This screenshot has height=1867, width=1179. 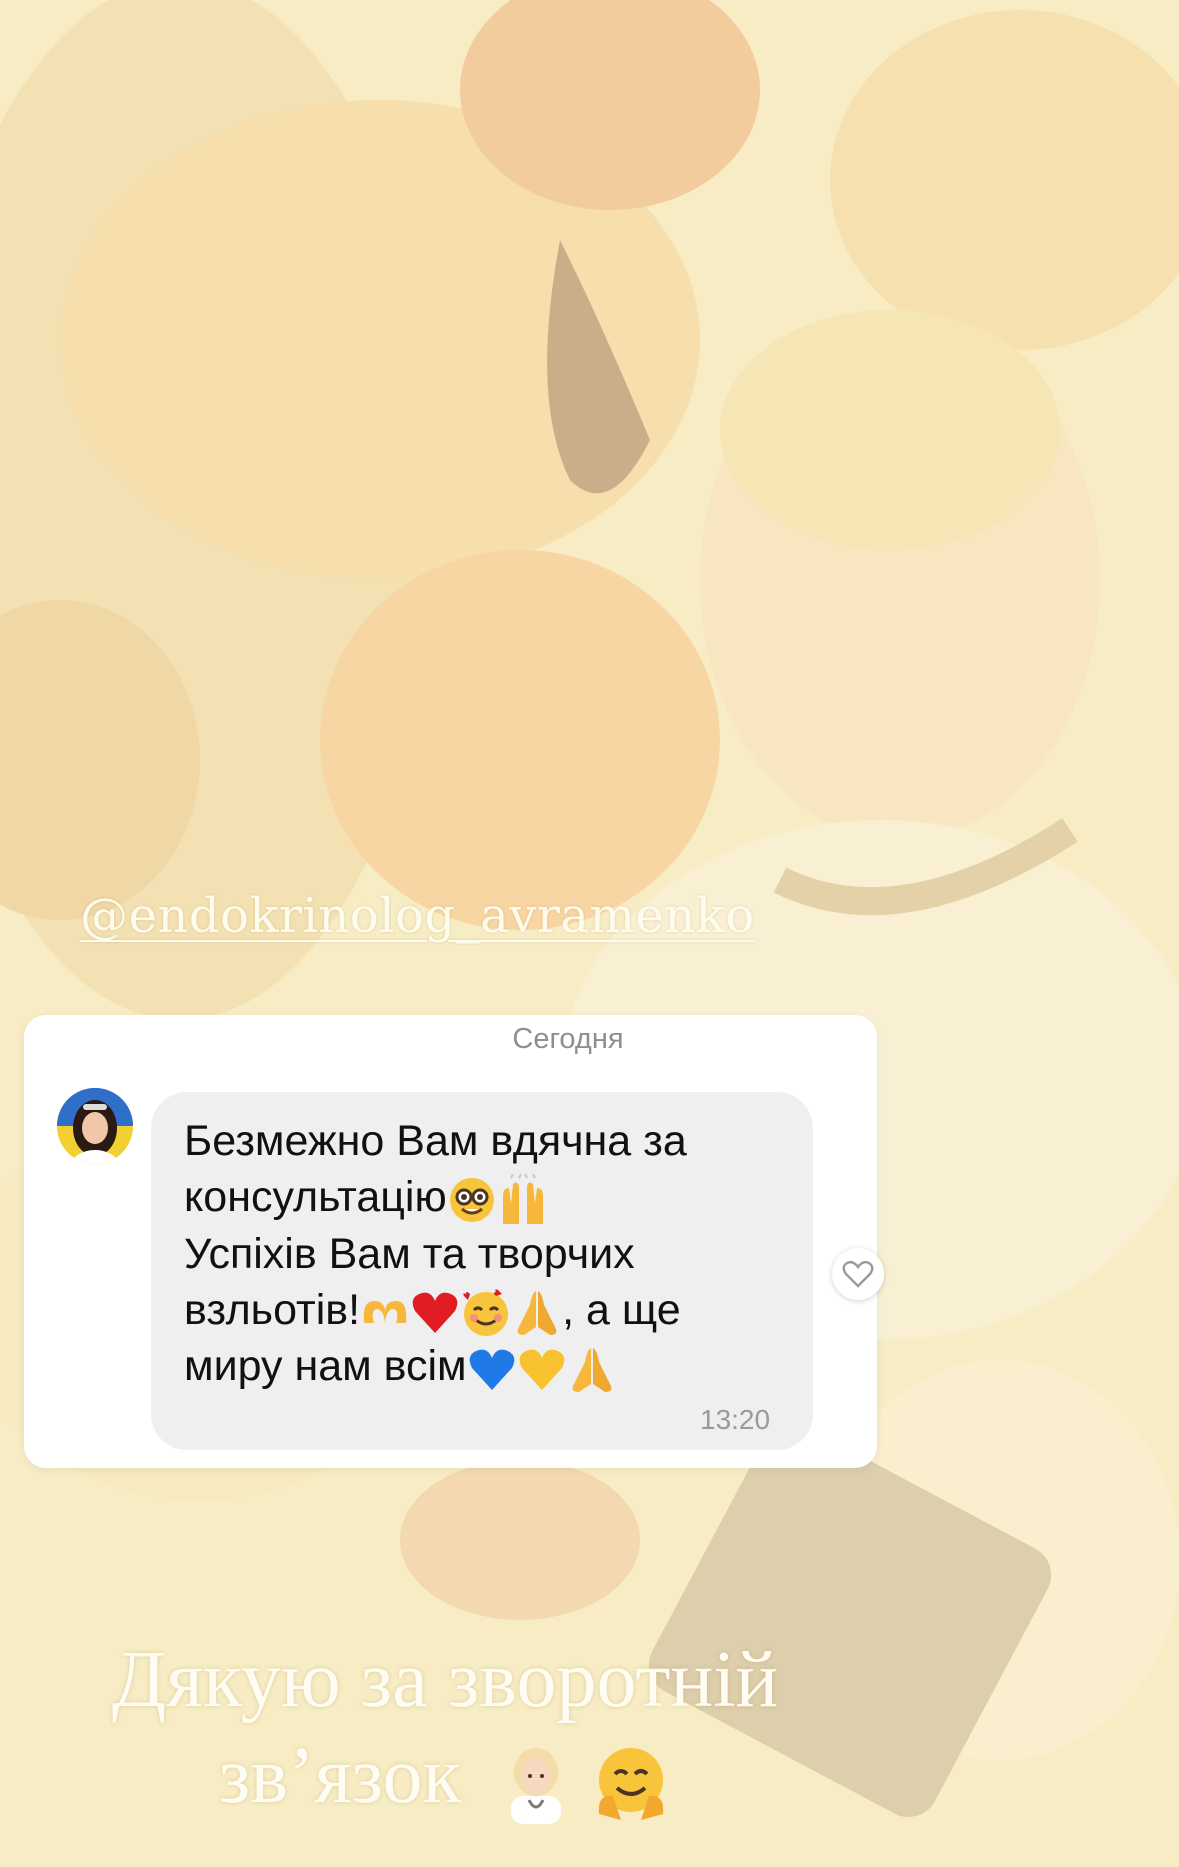 What do you see at coordinates (445, 1680) in the screenshot?
I see `caption-line: Дякую за зворотній` at bounding box center [445, 1680].